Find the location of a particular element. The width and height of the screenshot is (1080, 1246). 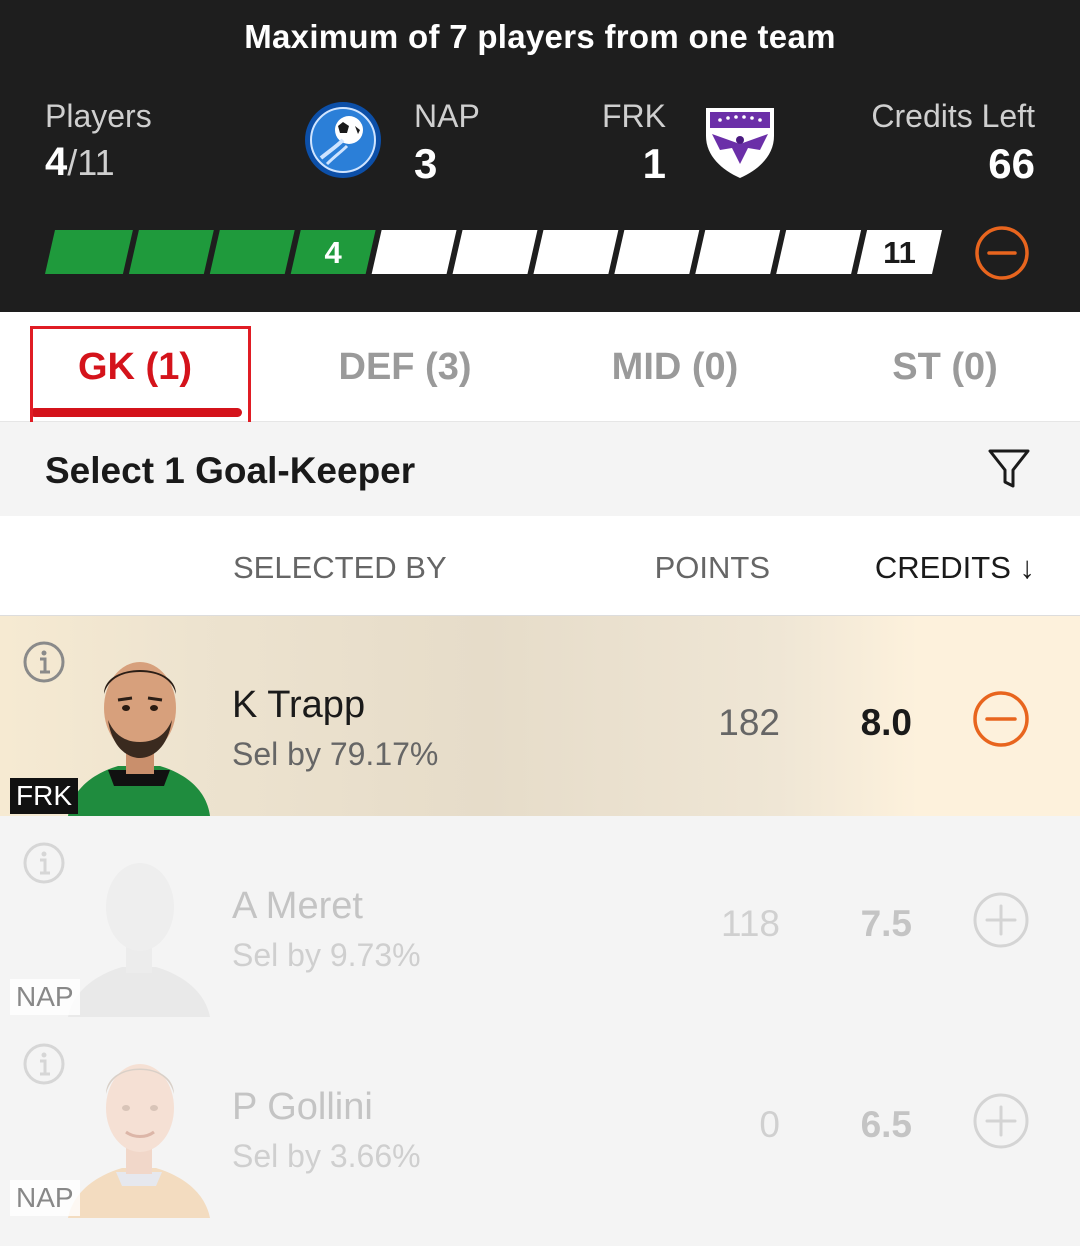

player-points: 182 is located at coordinates (749, 722).